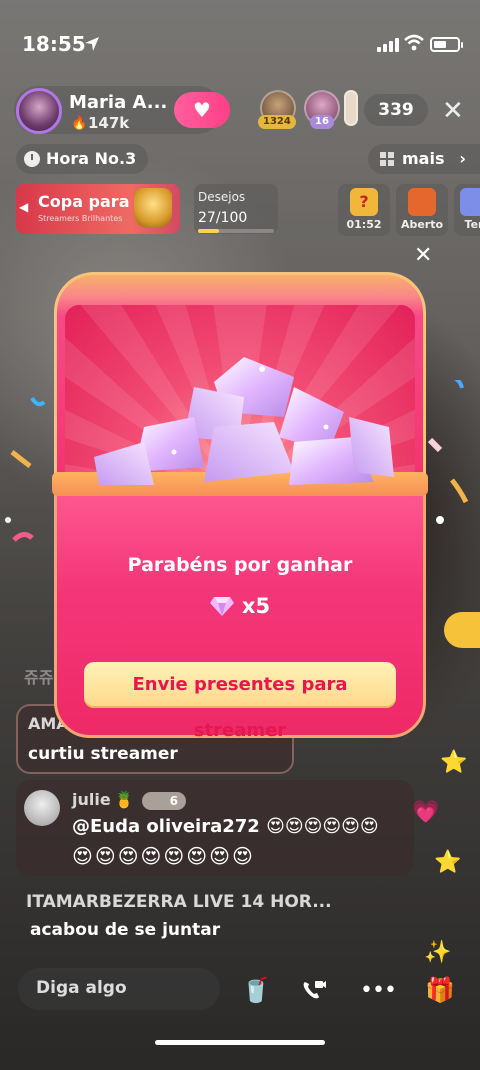 This screenshot has height=1070, width=480. I want to click on viewer-badge: 16, so click(322, 122).